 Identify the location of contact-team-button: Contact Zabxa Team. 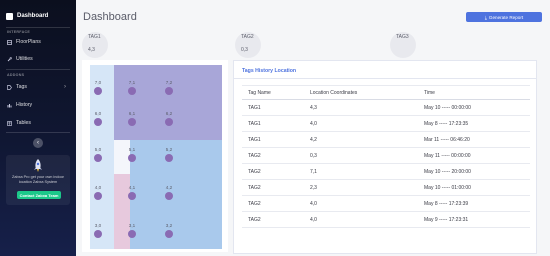
(39, 195).